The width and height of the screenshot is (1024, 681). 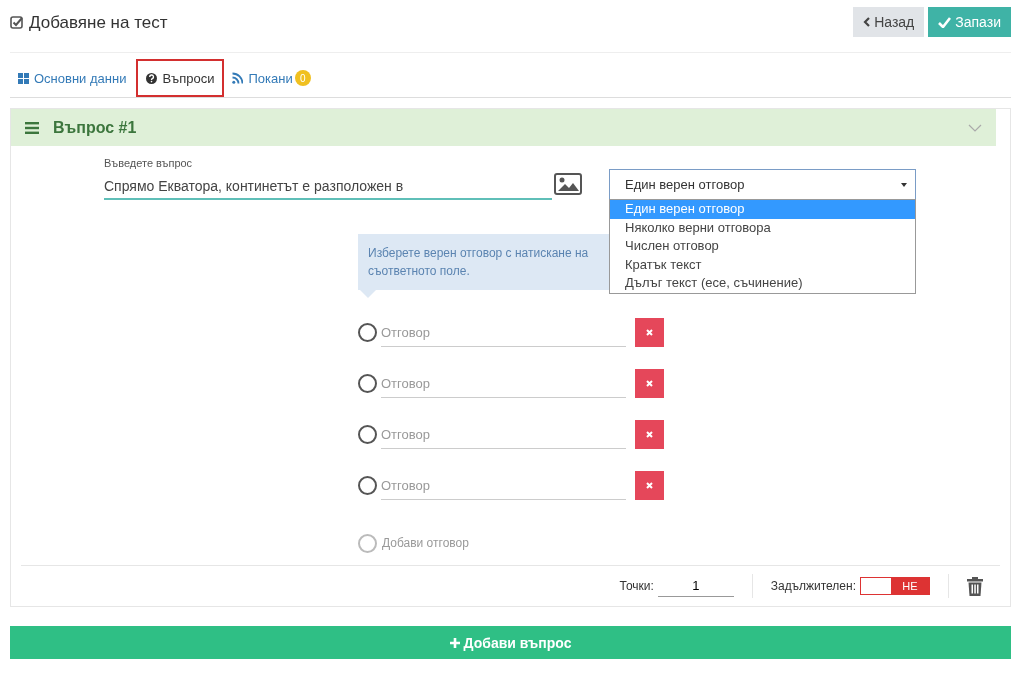 What do you see at coordinates (895, 586) in the screenshot?
I see `required-toggle: НЕ` at bounding box center [895, 586].